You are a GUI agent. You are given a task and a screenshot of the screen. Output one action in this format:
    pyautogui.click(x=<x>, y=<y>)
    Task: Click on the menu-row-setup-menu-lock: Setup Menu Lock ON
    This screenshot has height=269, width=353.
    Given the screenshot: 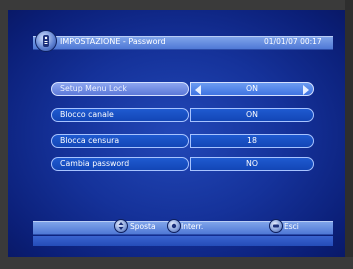 What is the action you would take?
    pyautogui.click(x=182, y=89)
    